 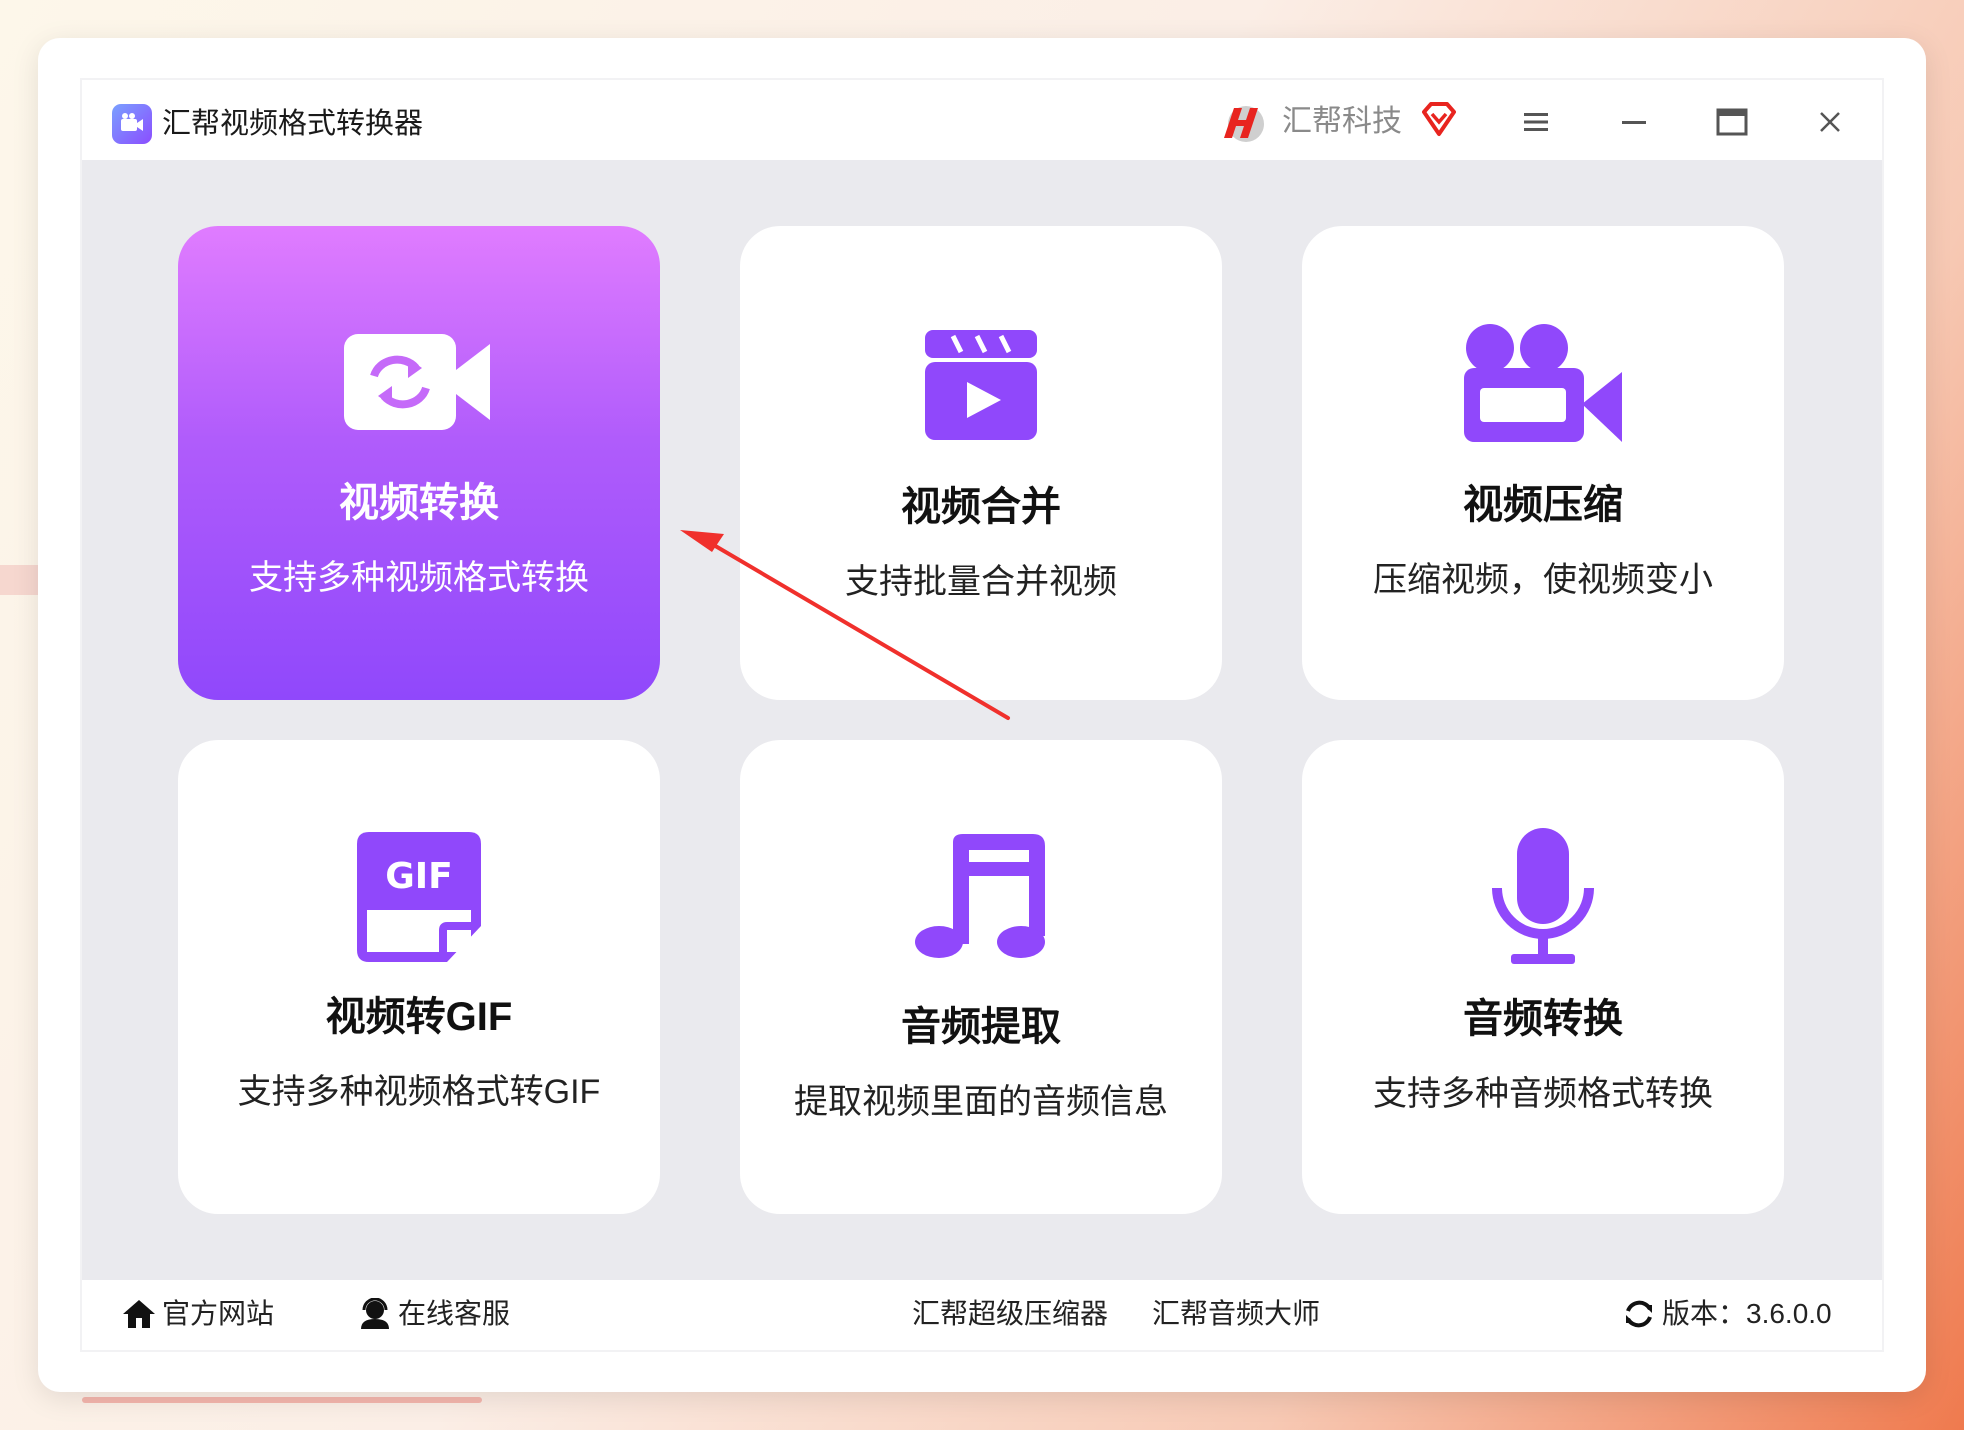 What do you see at coordinates (1543, 977) in the screenshot?
I see `card-audio-convert: 音频转换 支持多种音频格式转换` at bounding box center [1543, 977].